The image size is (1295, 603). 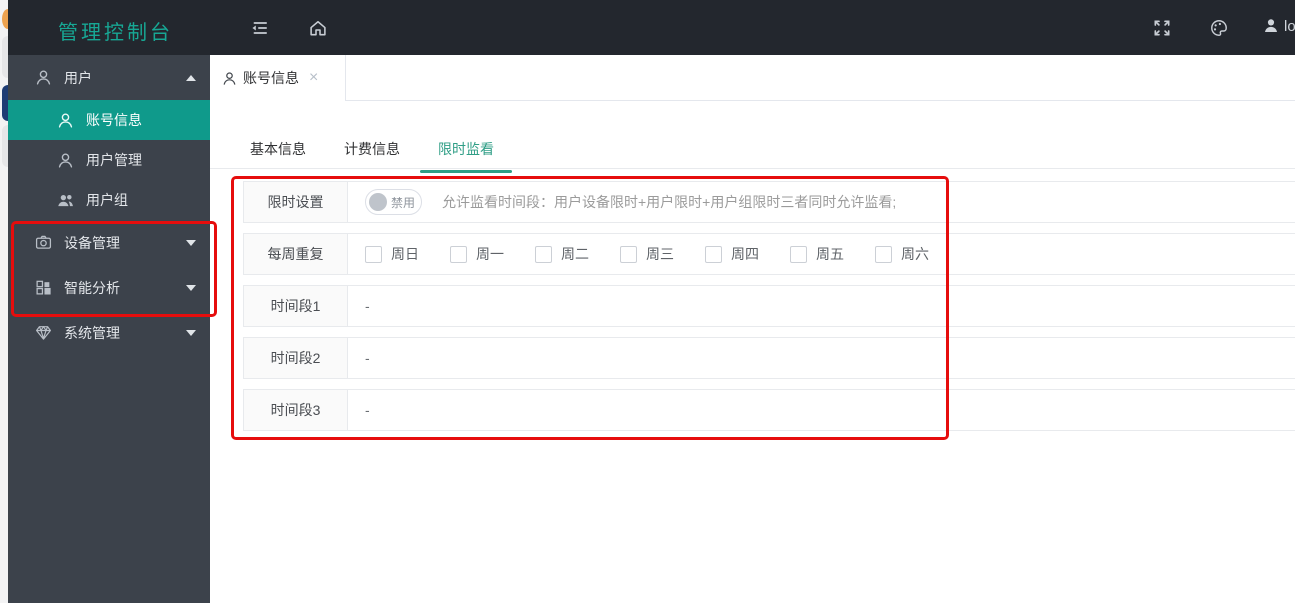 I want to click on form-row-time-period-2: 时间段2 -, so click(x=769, y=358).